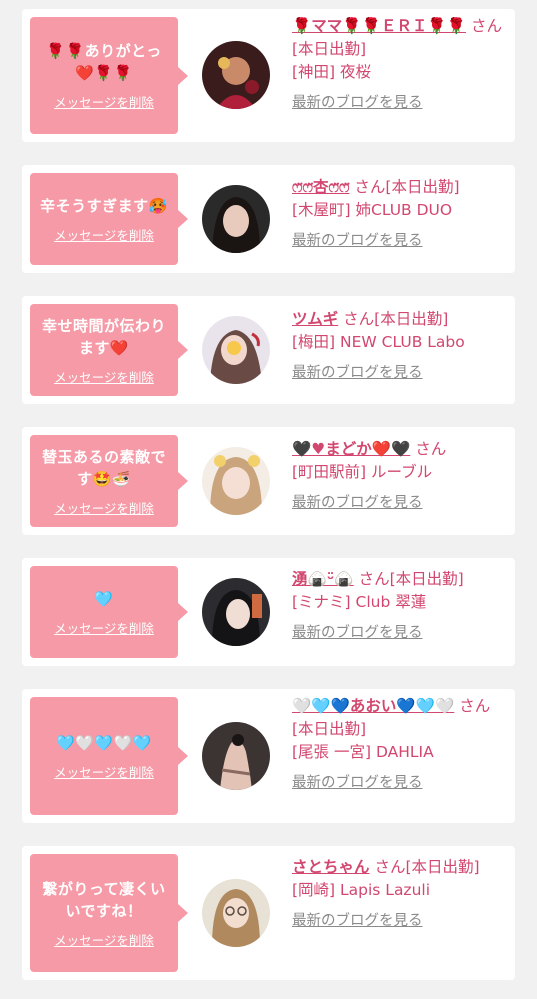 This screenshot has width=537, height=999. Describe the element at coordinates (362, 472) in the screenshot. I see `shop-name: [町田駅前] ルーブル` at that location.